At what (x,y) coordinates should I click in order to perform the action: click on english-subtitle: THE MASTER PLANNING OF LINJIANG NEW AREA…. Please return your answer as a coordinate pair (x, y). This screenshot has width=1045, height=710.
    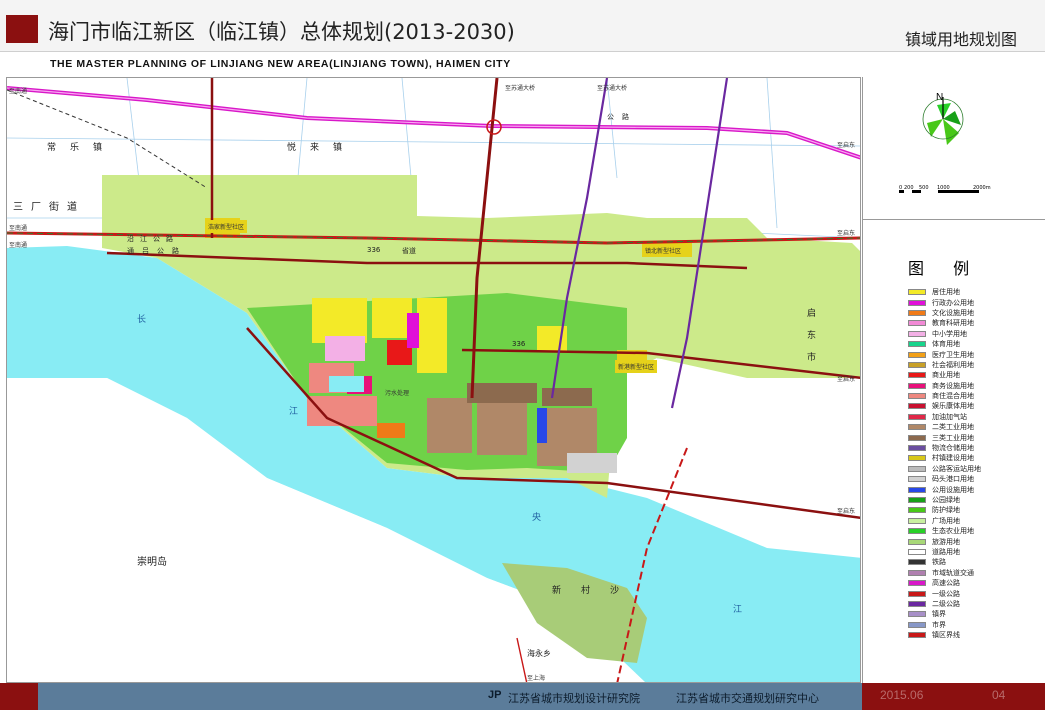
    Looking at the image, I should click on (280, 64).